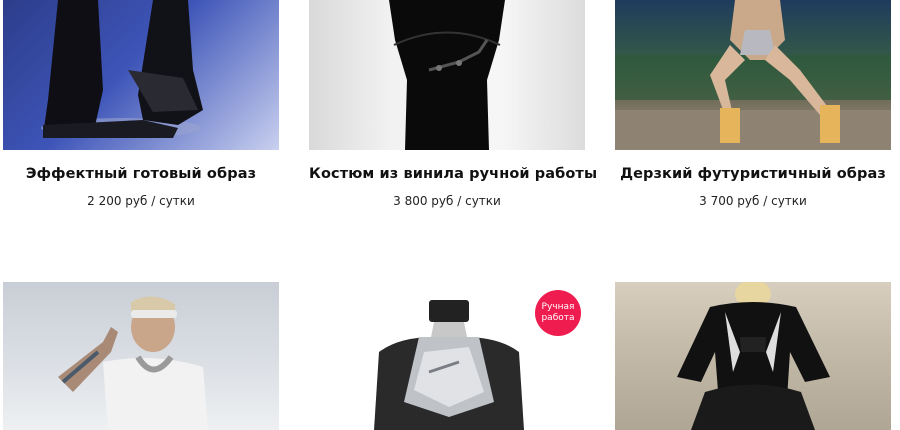 This screenshot has height=430, width=900. What do you see at coordinates (453, 174) in the screenshot?
I see `product-title: Костюм из винила ручной работы` at bounding box center [453, 174].